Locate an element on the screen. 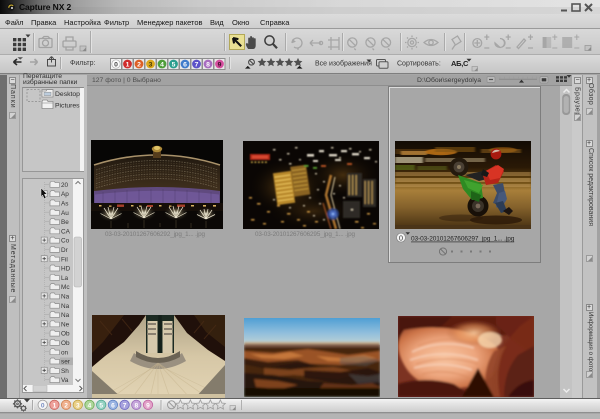 This screenshot has height=419, width=600. svg-text: Co is located at coordinates (65, 241).